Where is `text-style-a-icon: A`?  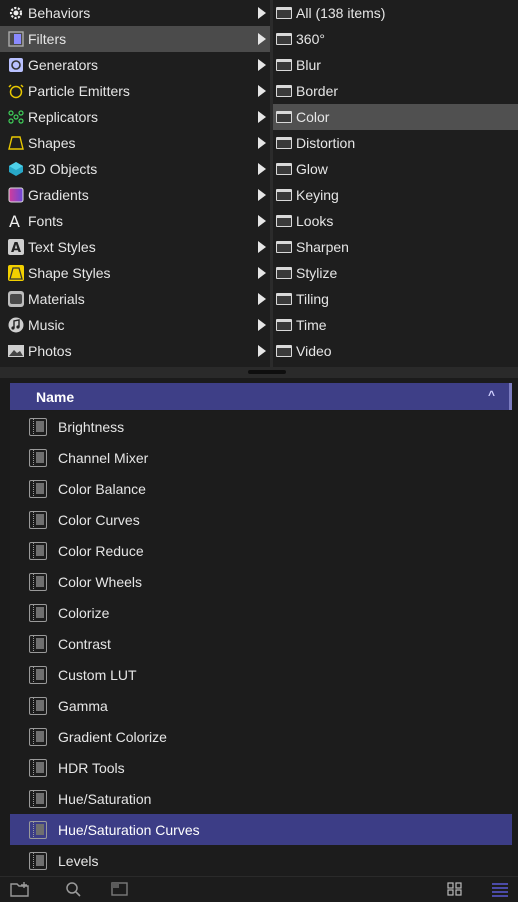
text-style-a-icon: A is located at coordinates (16, 247).